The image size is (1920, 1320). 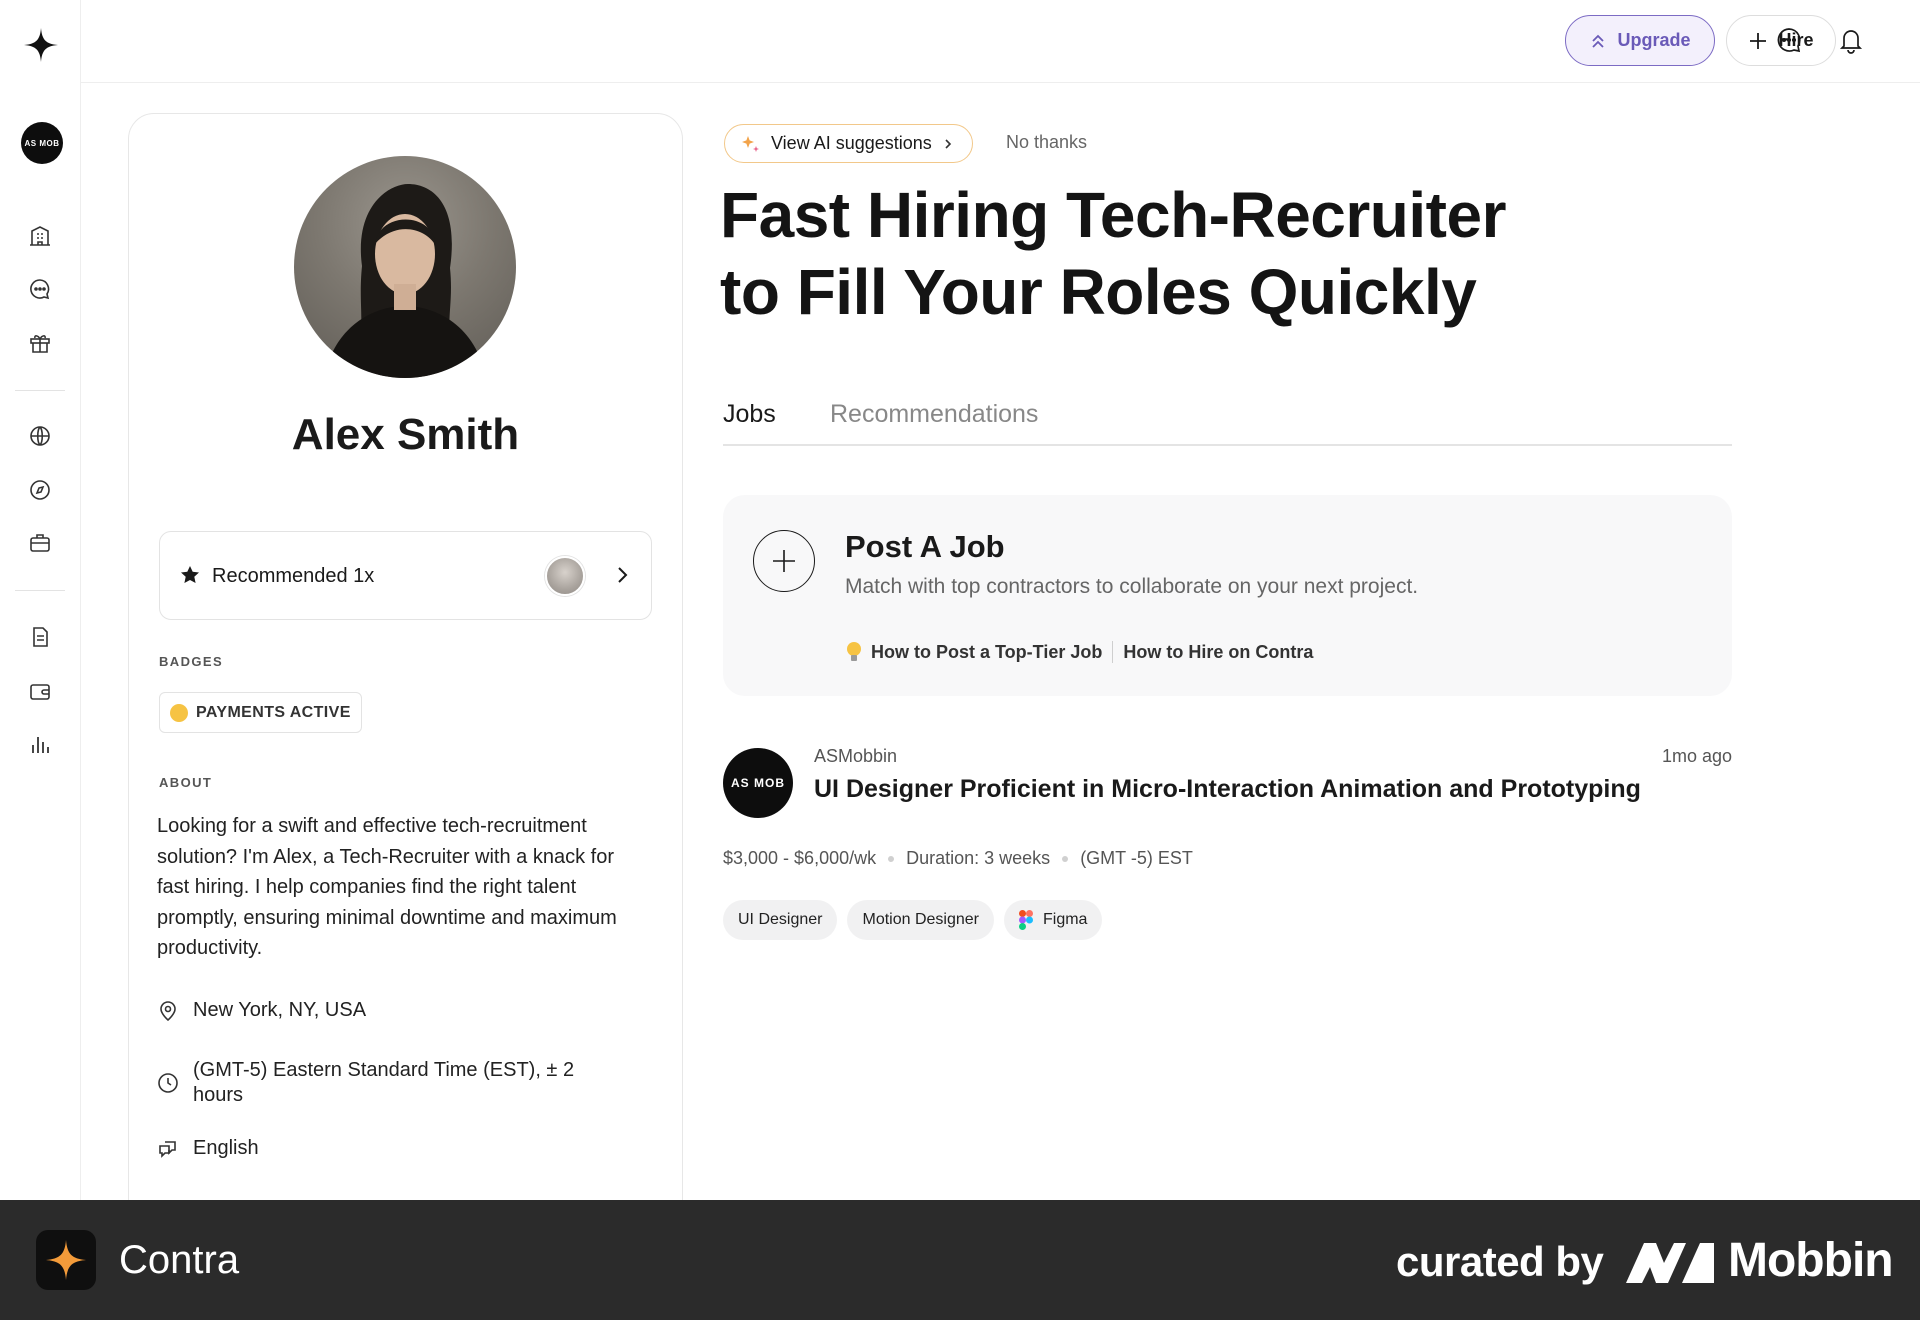 What do you see at coordinates (40, 691) in the screenshot?
I see `wallet-icon` at bounding box center [40, 691].